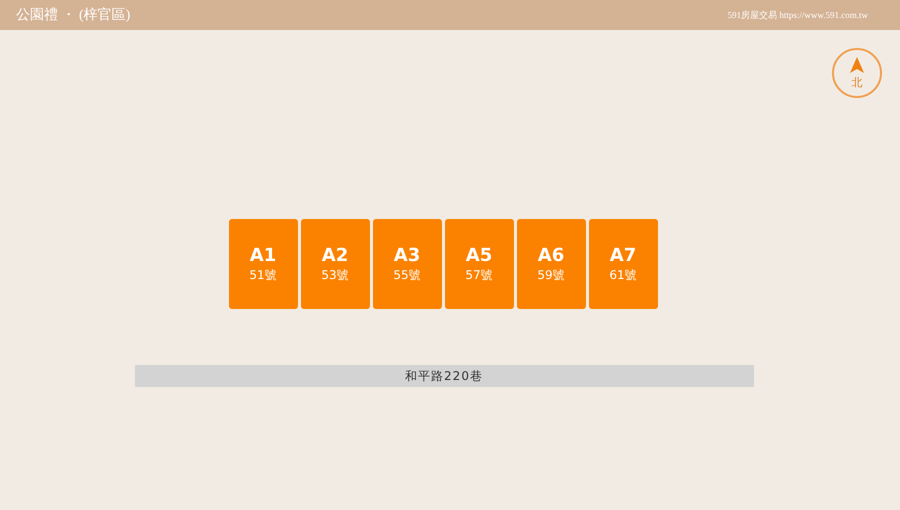 The image size is (900, 510). What do you see at coordinates (407, 275) in the screenshot?
I see `unit-number: 55號` at bounding box center [407, 275].